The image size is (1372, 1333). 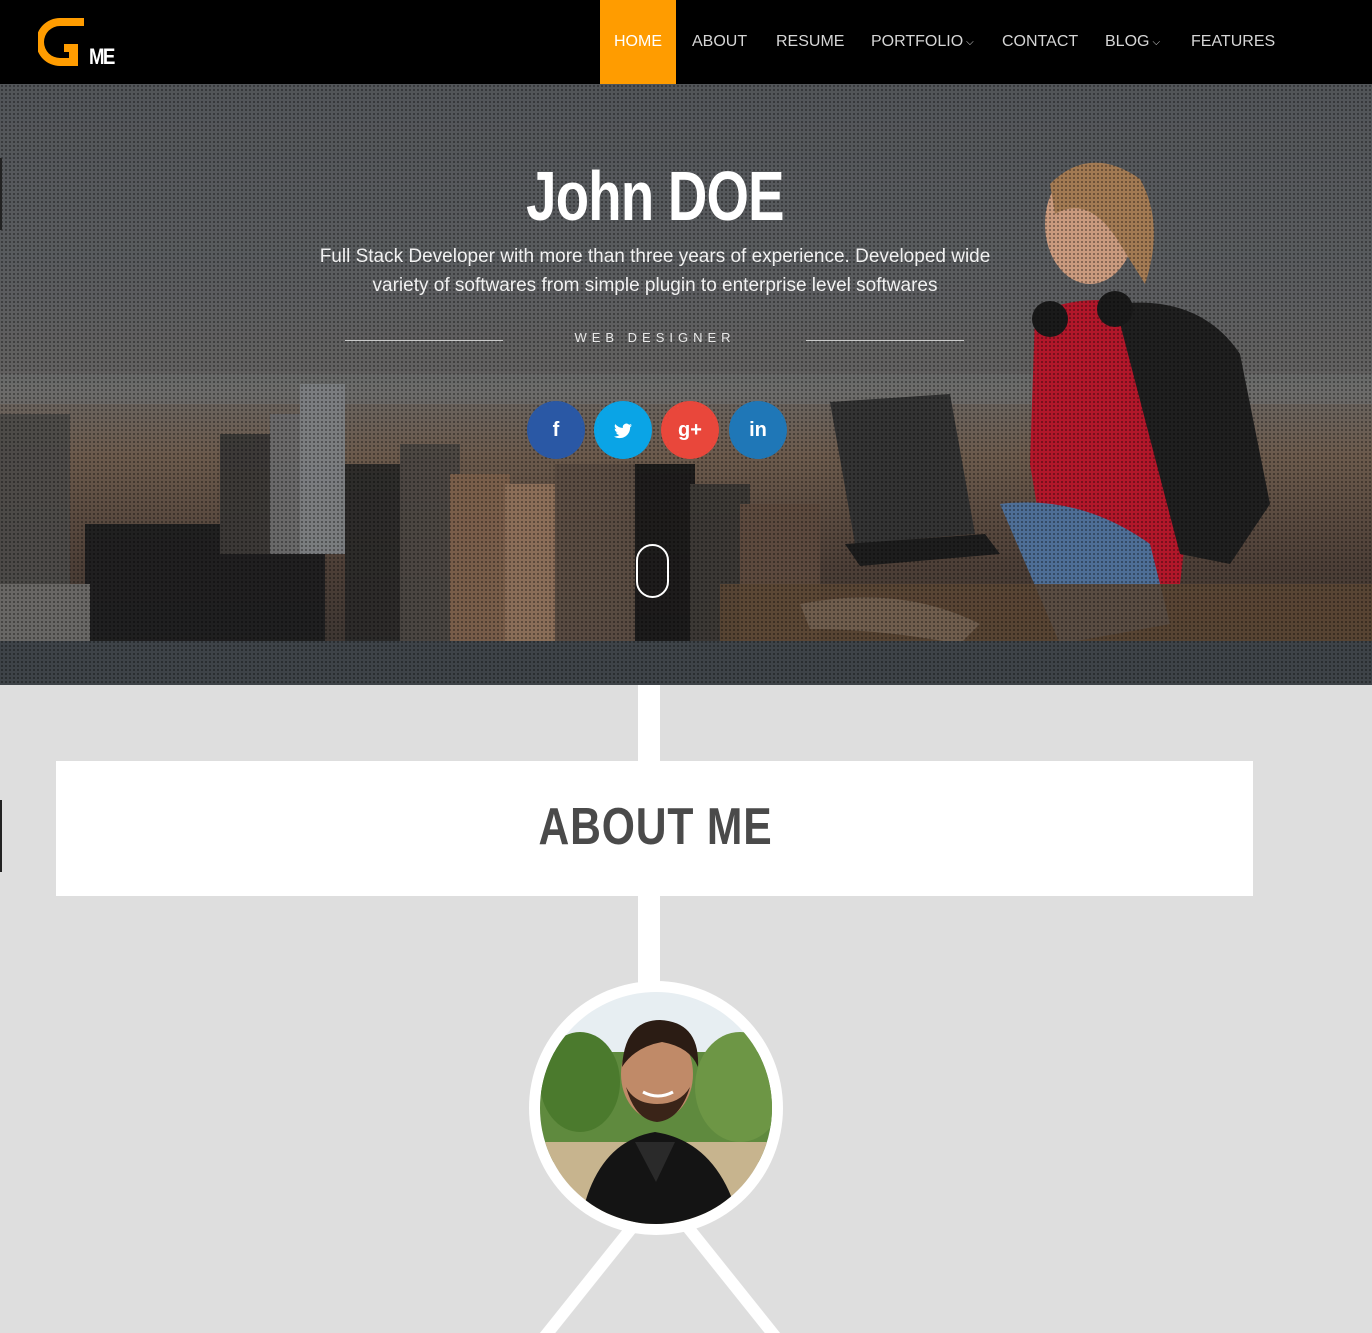 I want to click on nav-blog: BLOG ⌵, so click(x=1132, y=42).